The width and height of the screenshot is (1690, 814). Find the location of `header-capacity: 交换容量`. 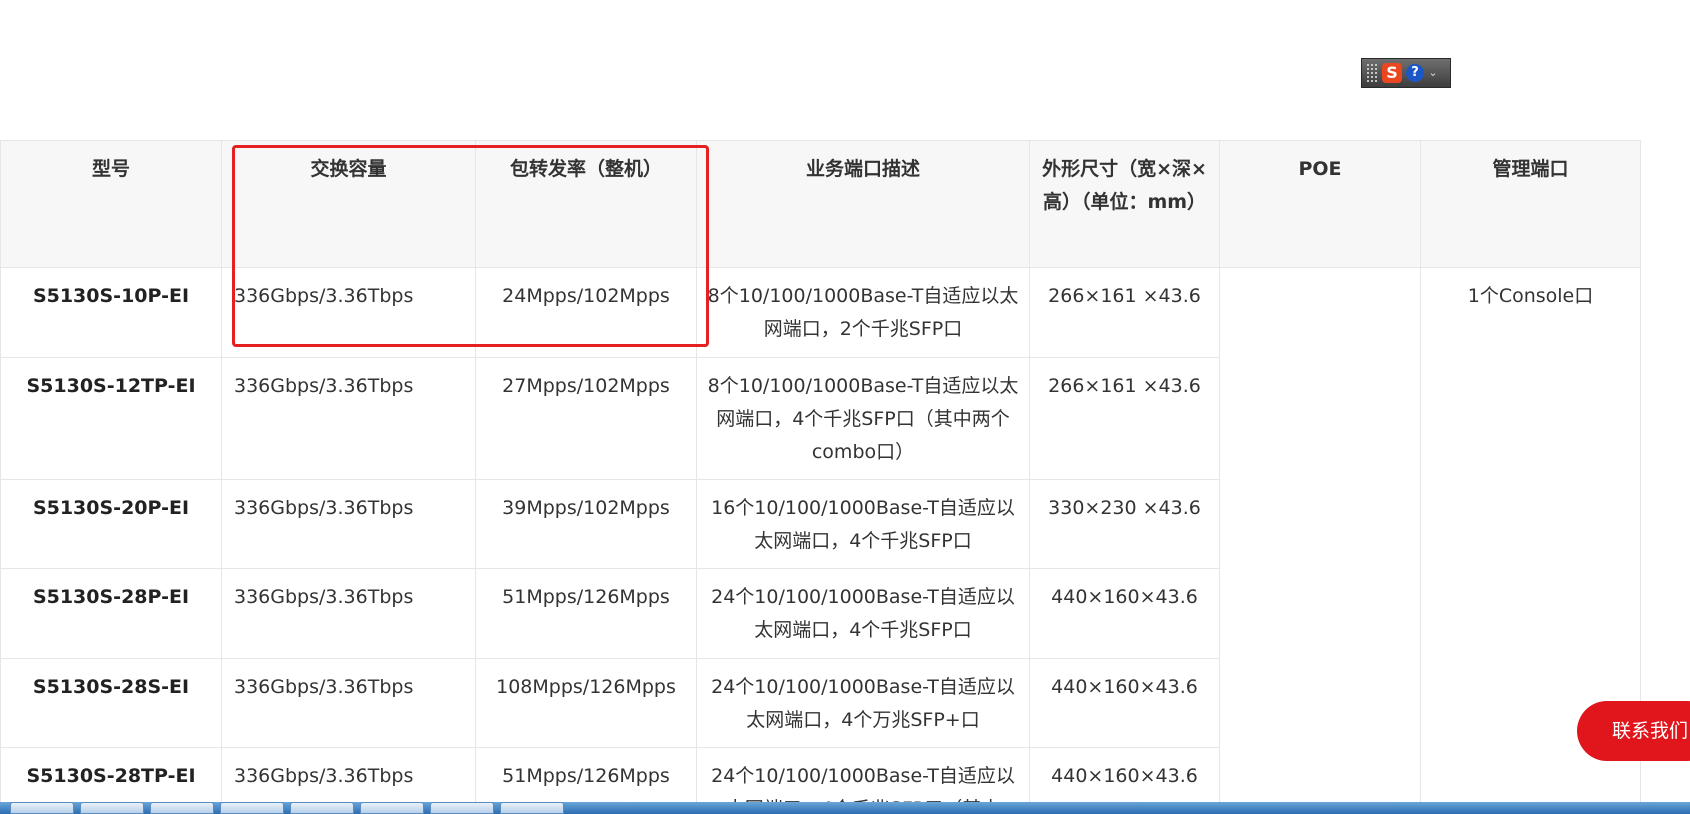

header-capacity: 交换容量 is located at coordinates (348, 204).